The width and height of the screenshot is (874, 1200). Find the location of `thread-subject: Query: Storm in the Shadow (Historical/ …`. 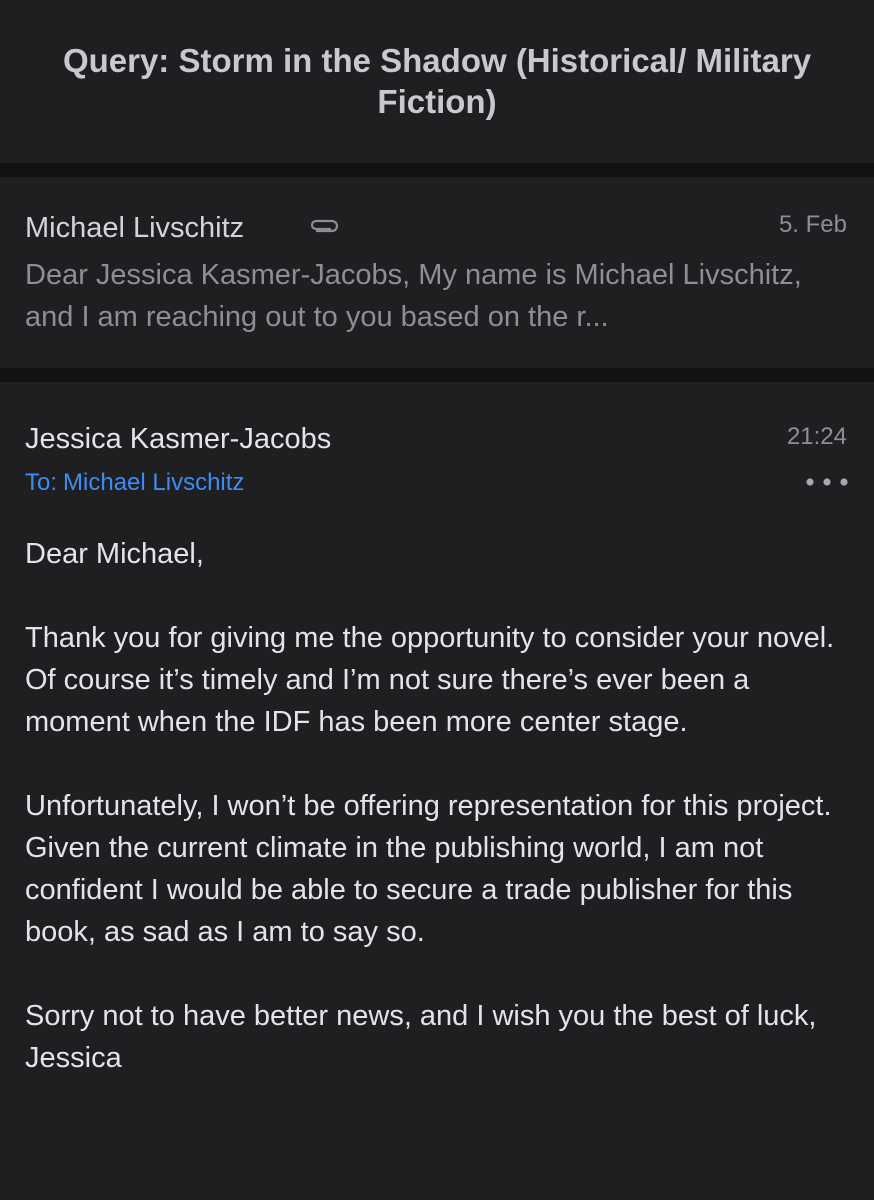

thread-subject: Query: Storm in the Shadow (Historical/ … is located at coordinates (437, 81).